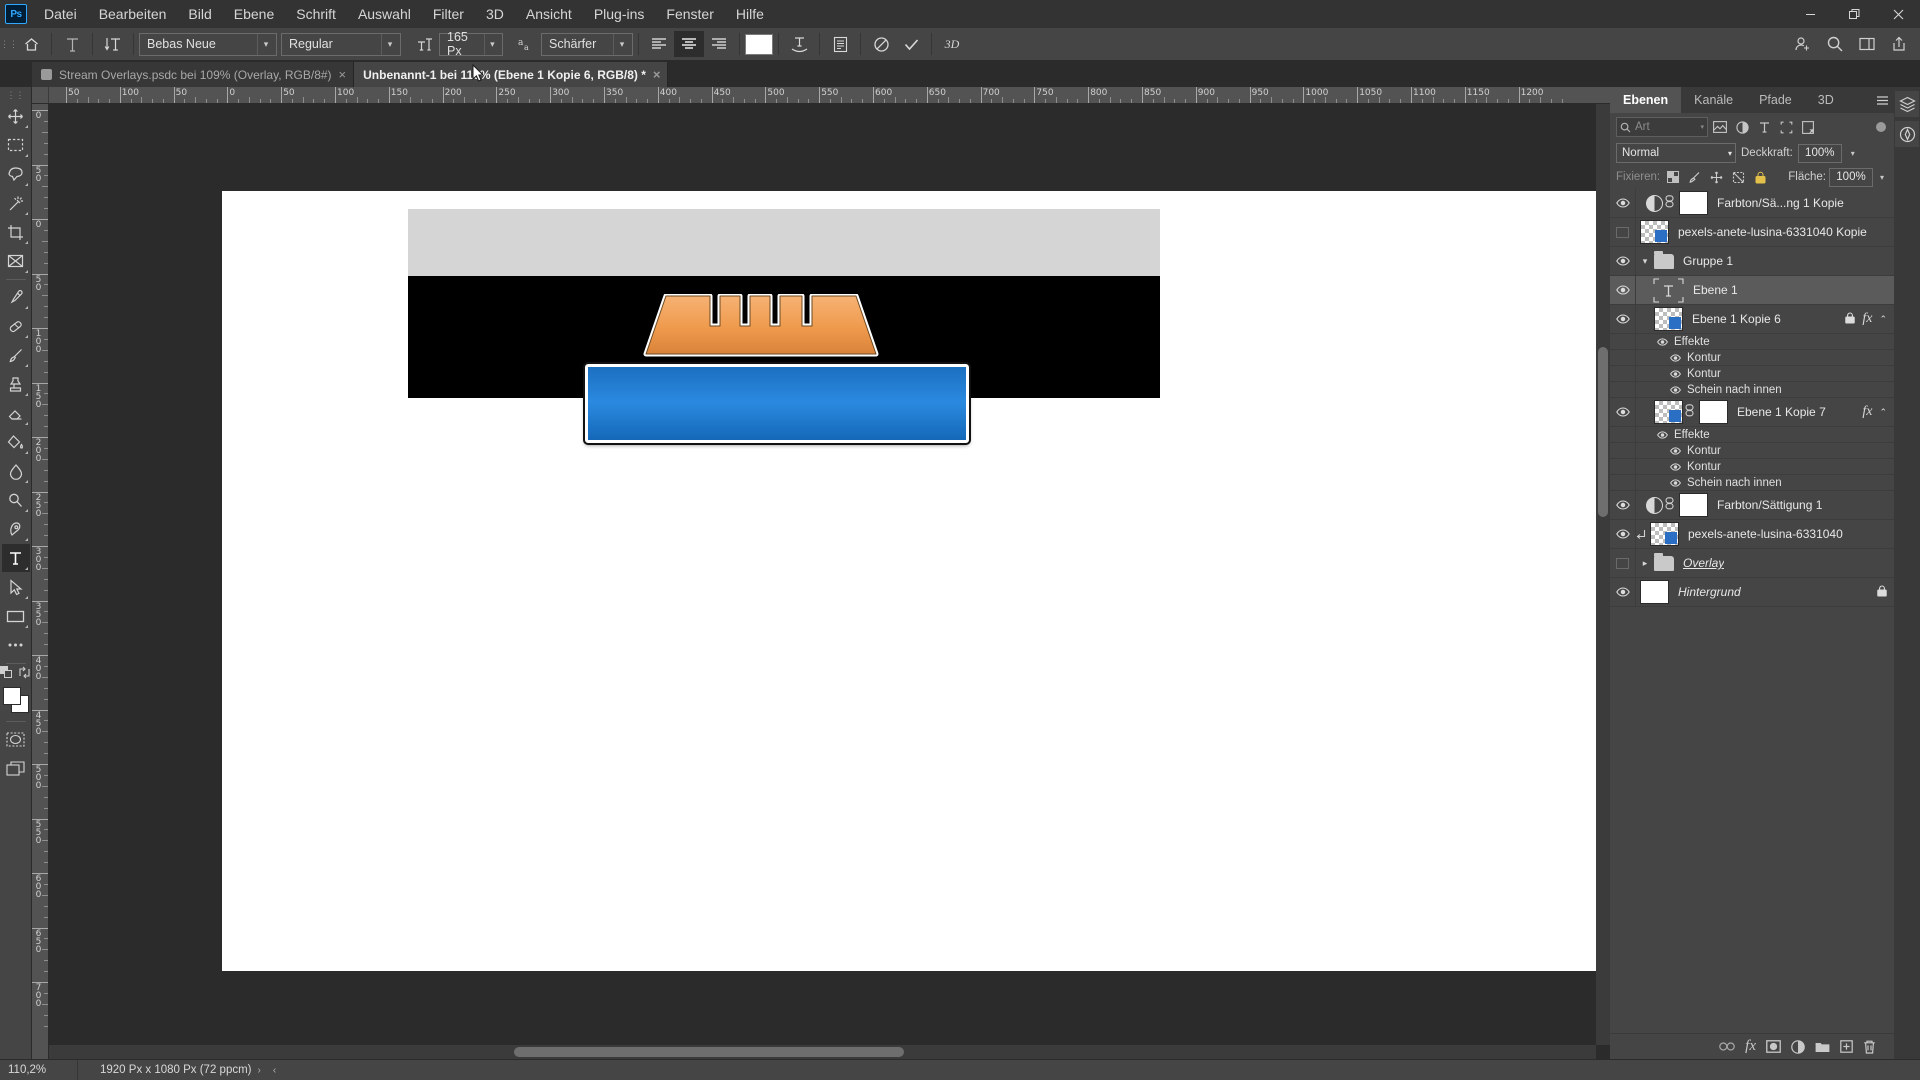 The image size is (1920, 1080). What do you see at coordinates (1752, 319) in the screenshot?
I see `layer-row: Ebene 1 Kopie 6 fx ⌃` at bounding box center [1752, 319].